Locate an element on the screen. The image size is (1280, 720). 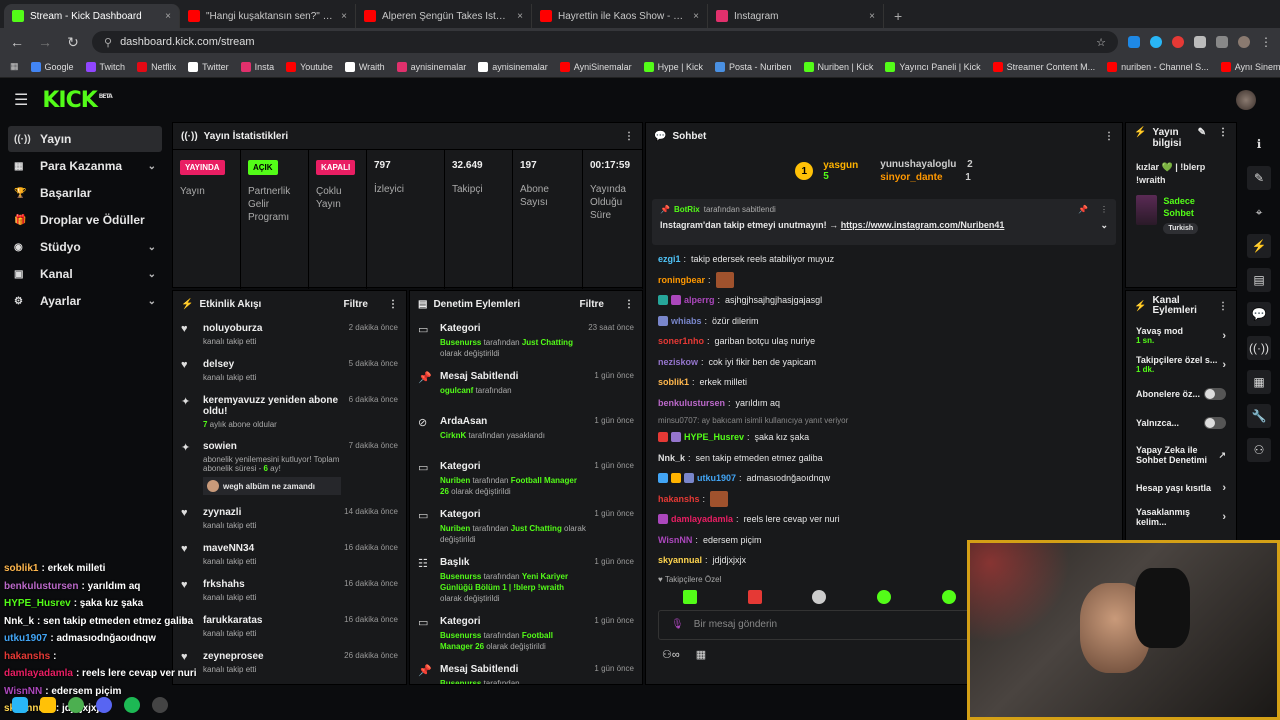
external-link-icon: ↗ is located at coordinates (1222, 455).